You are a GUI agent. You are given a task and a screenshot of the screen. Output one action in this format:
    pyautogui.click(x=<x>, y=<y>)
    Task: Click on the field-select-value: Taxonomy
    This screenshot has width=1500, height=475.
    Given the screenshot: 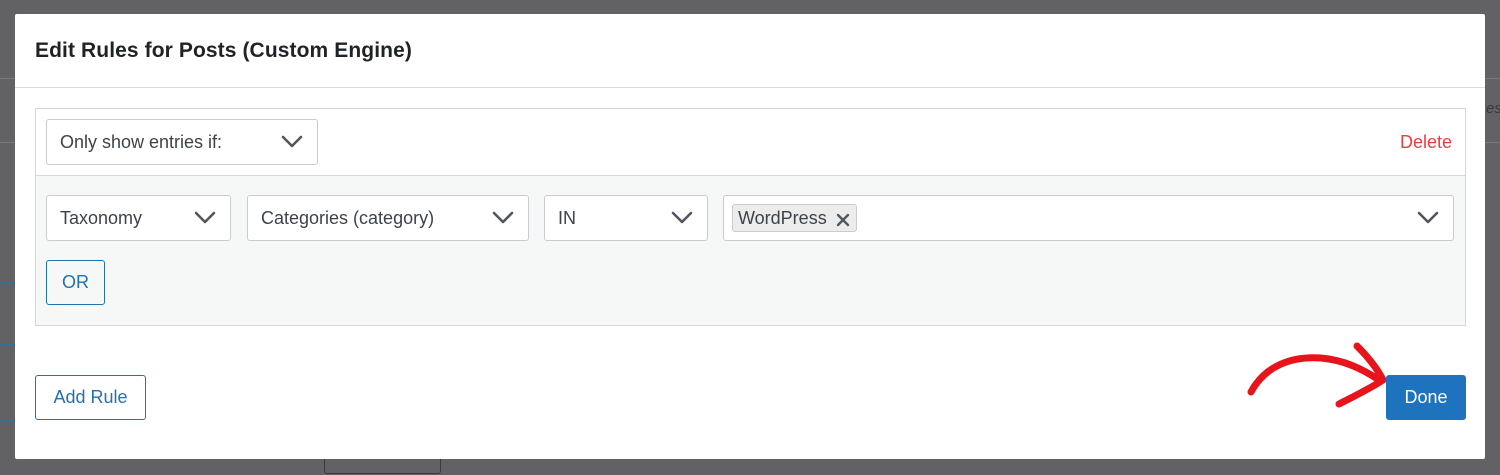 What is the action you would take?
    pyautogui.click(x=101, y=217)
    